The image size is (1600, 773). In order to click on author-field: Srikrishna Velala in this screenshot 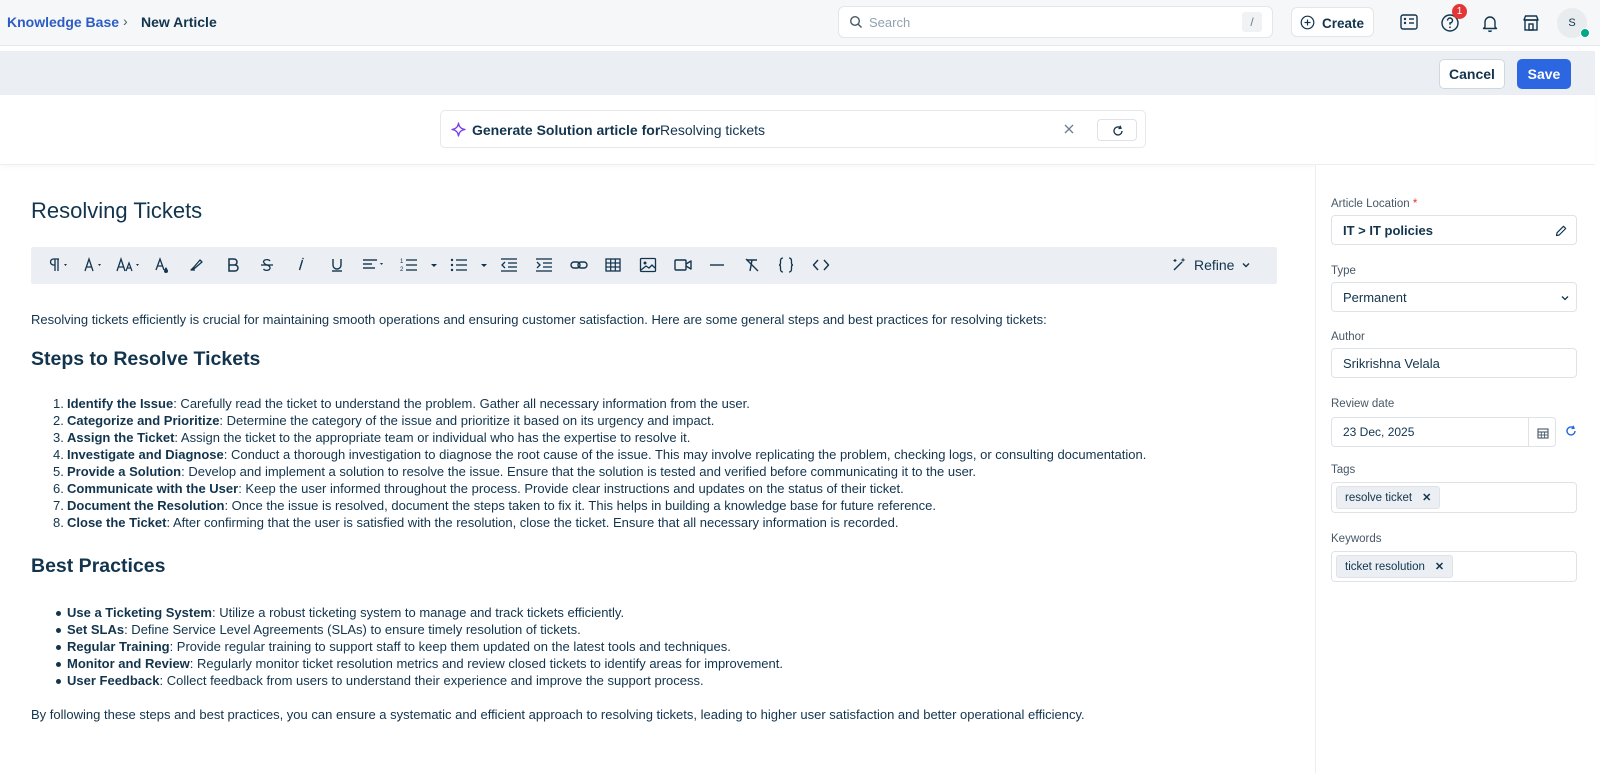, I will do `click(1454, 363)`.